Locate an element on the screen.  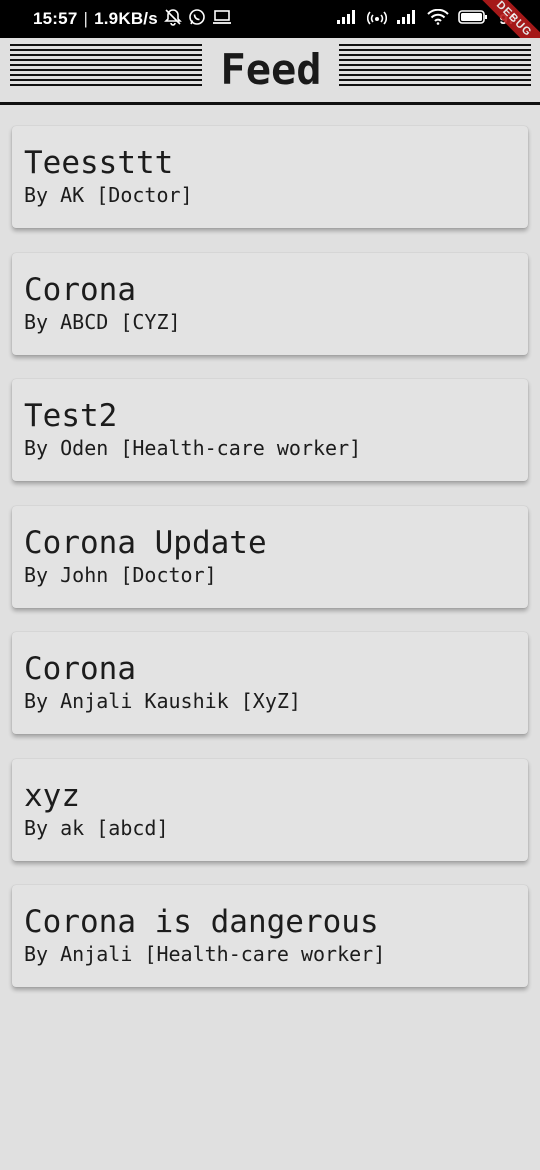
feed-card-author: By Anjali [Health-care worker] is located at coordinates (205, 954).